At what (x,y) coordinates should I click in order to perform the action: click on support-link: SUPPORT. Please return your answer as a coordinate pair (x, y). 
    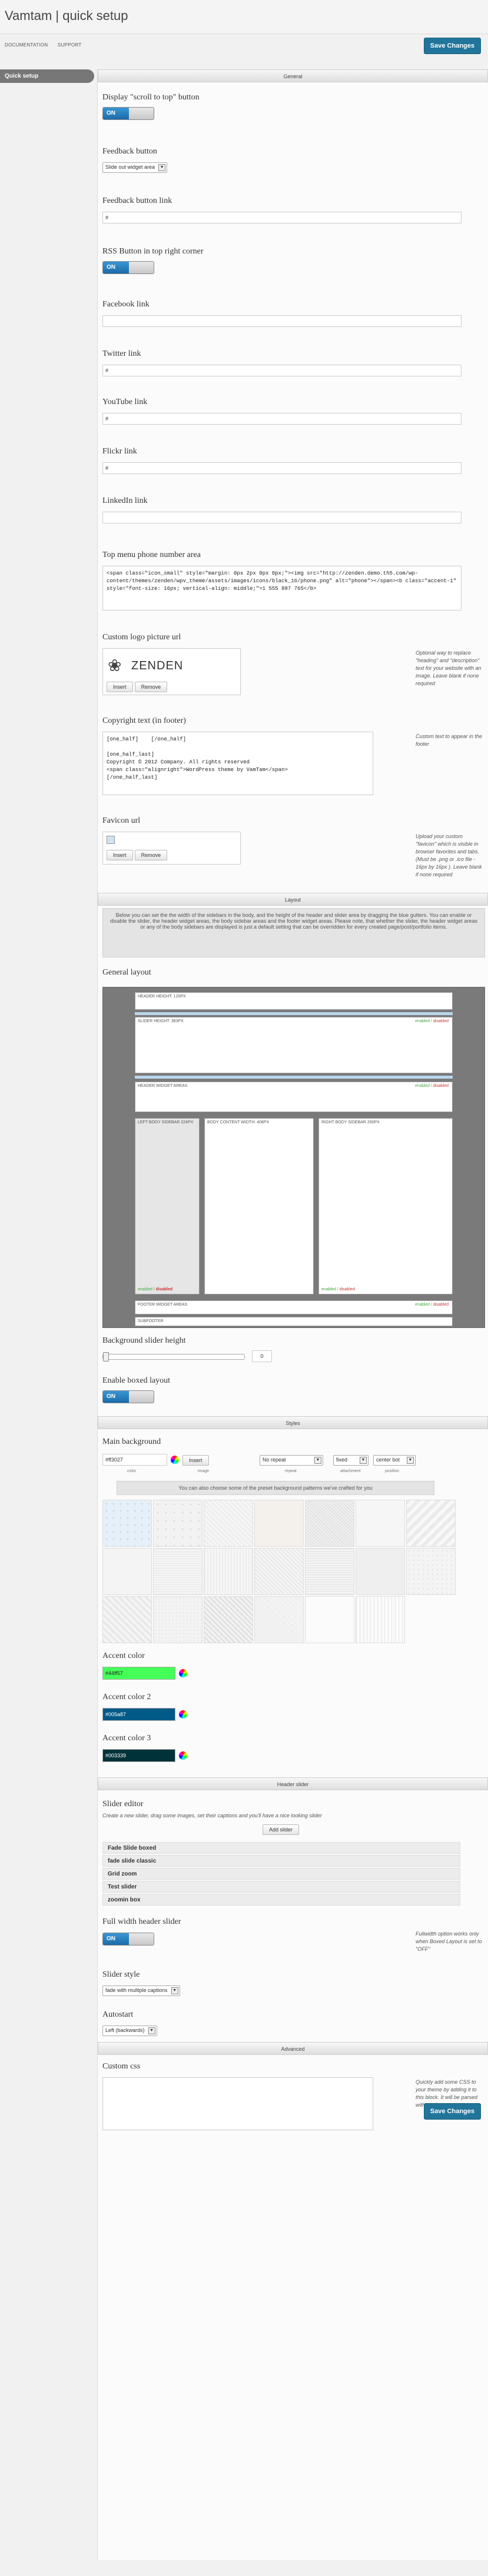
    Looking at the image, I should click on (70, 45).